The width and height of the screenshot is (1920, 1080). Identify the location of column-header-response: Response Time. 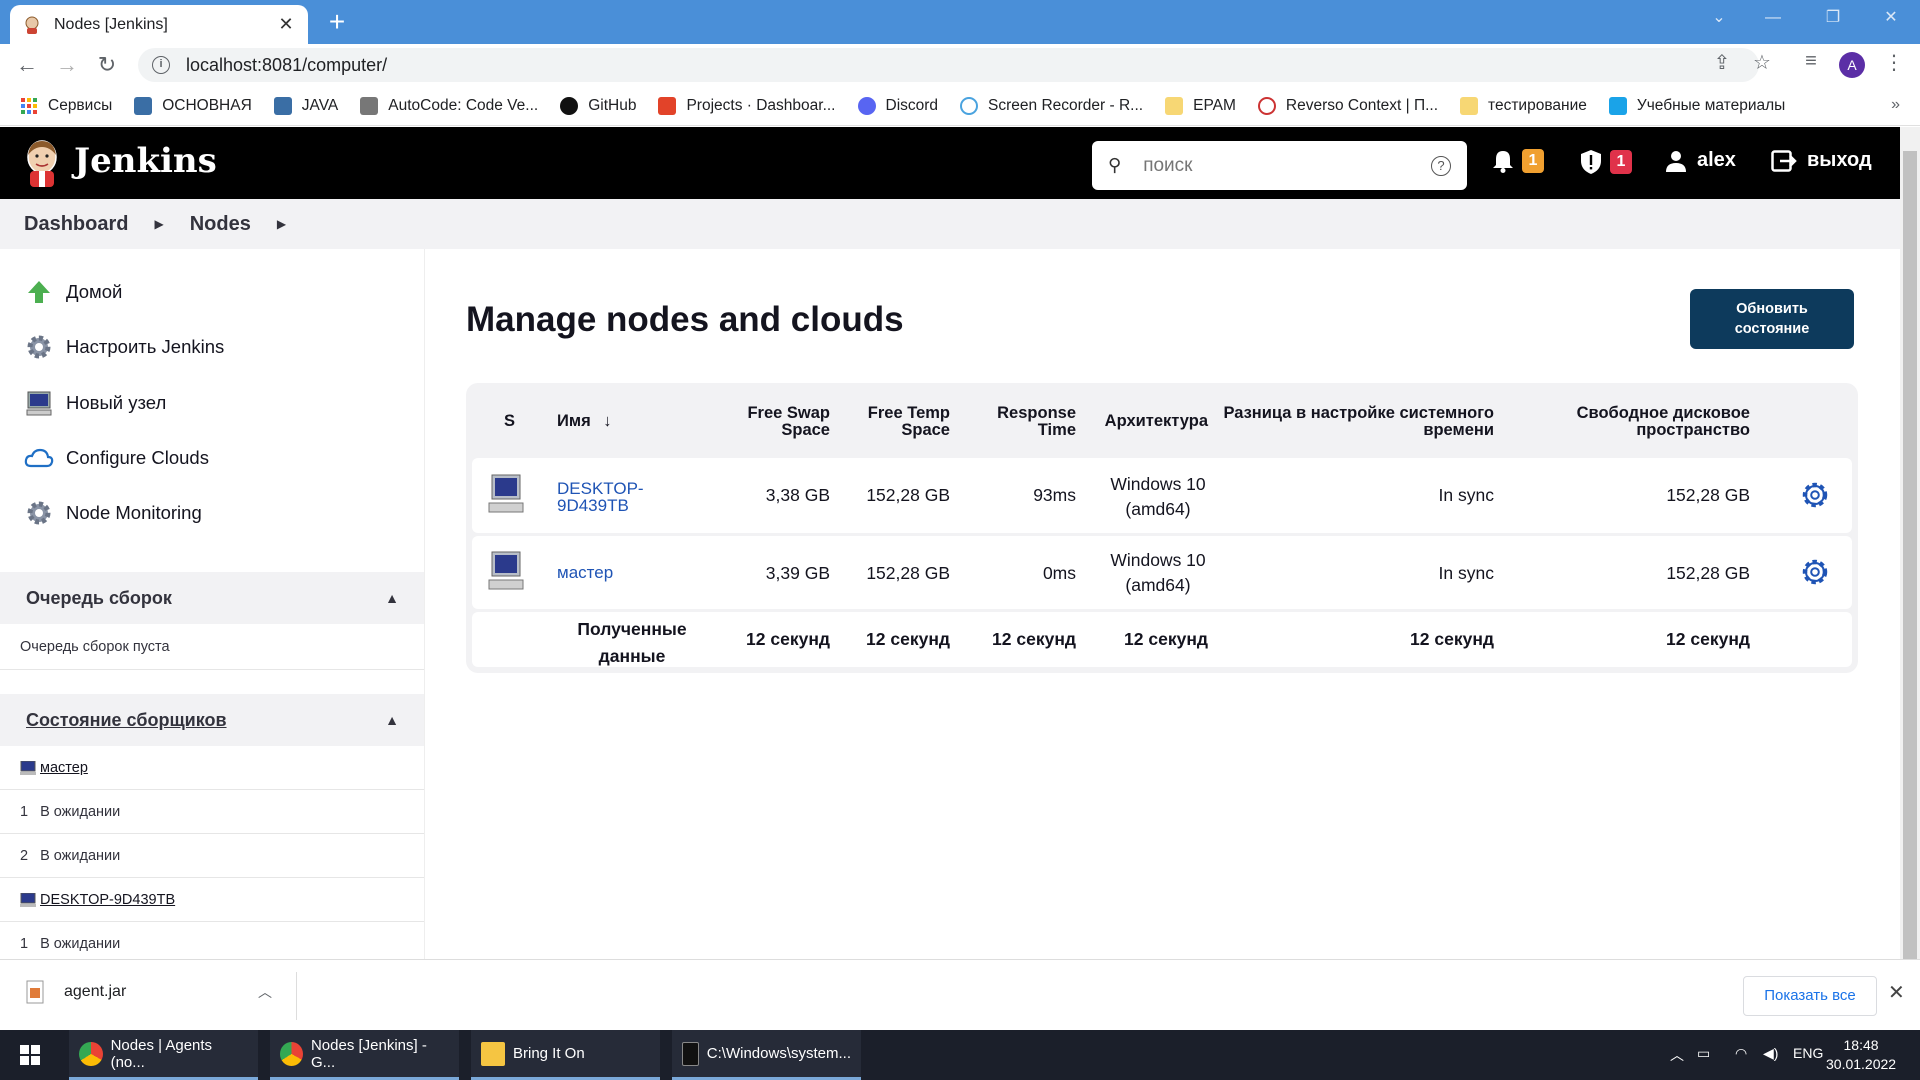
(1026, 422).